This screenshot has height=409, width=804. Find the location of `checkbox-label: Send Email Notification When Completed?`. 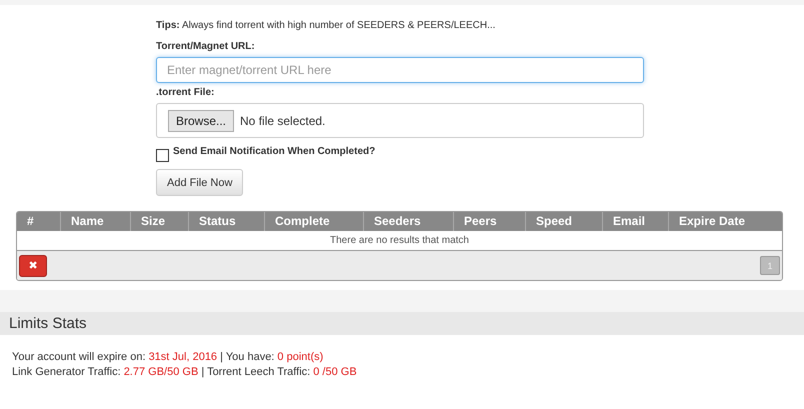

checkbox-label: Send Email Notification When Completed? is located at coordinates (274, 151).